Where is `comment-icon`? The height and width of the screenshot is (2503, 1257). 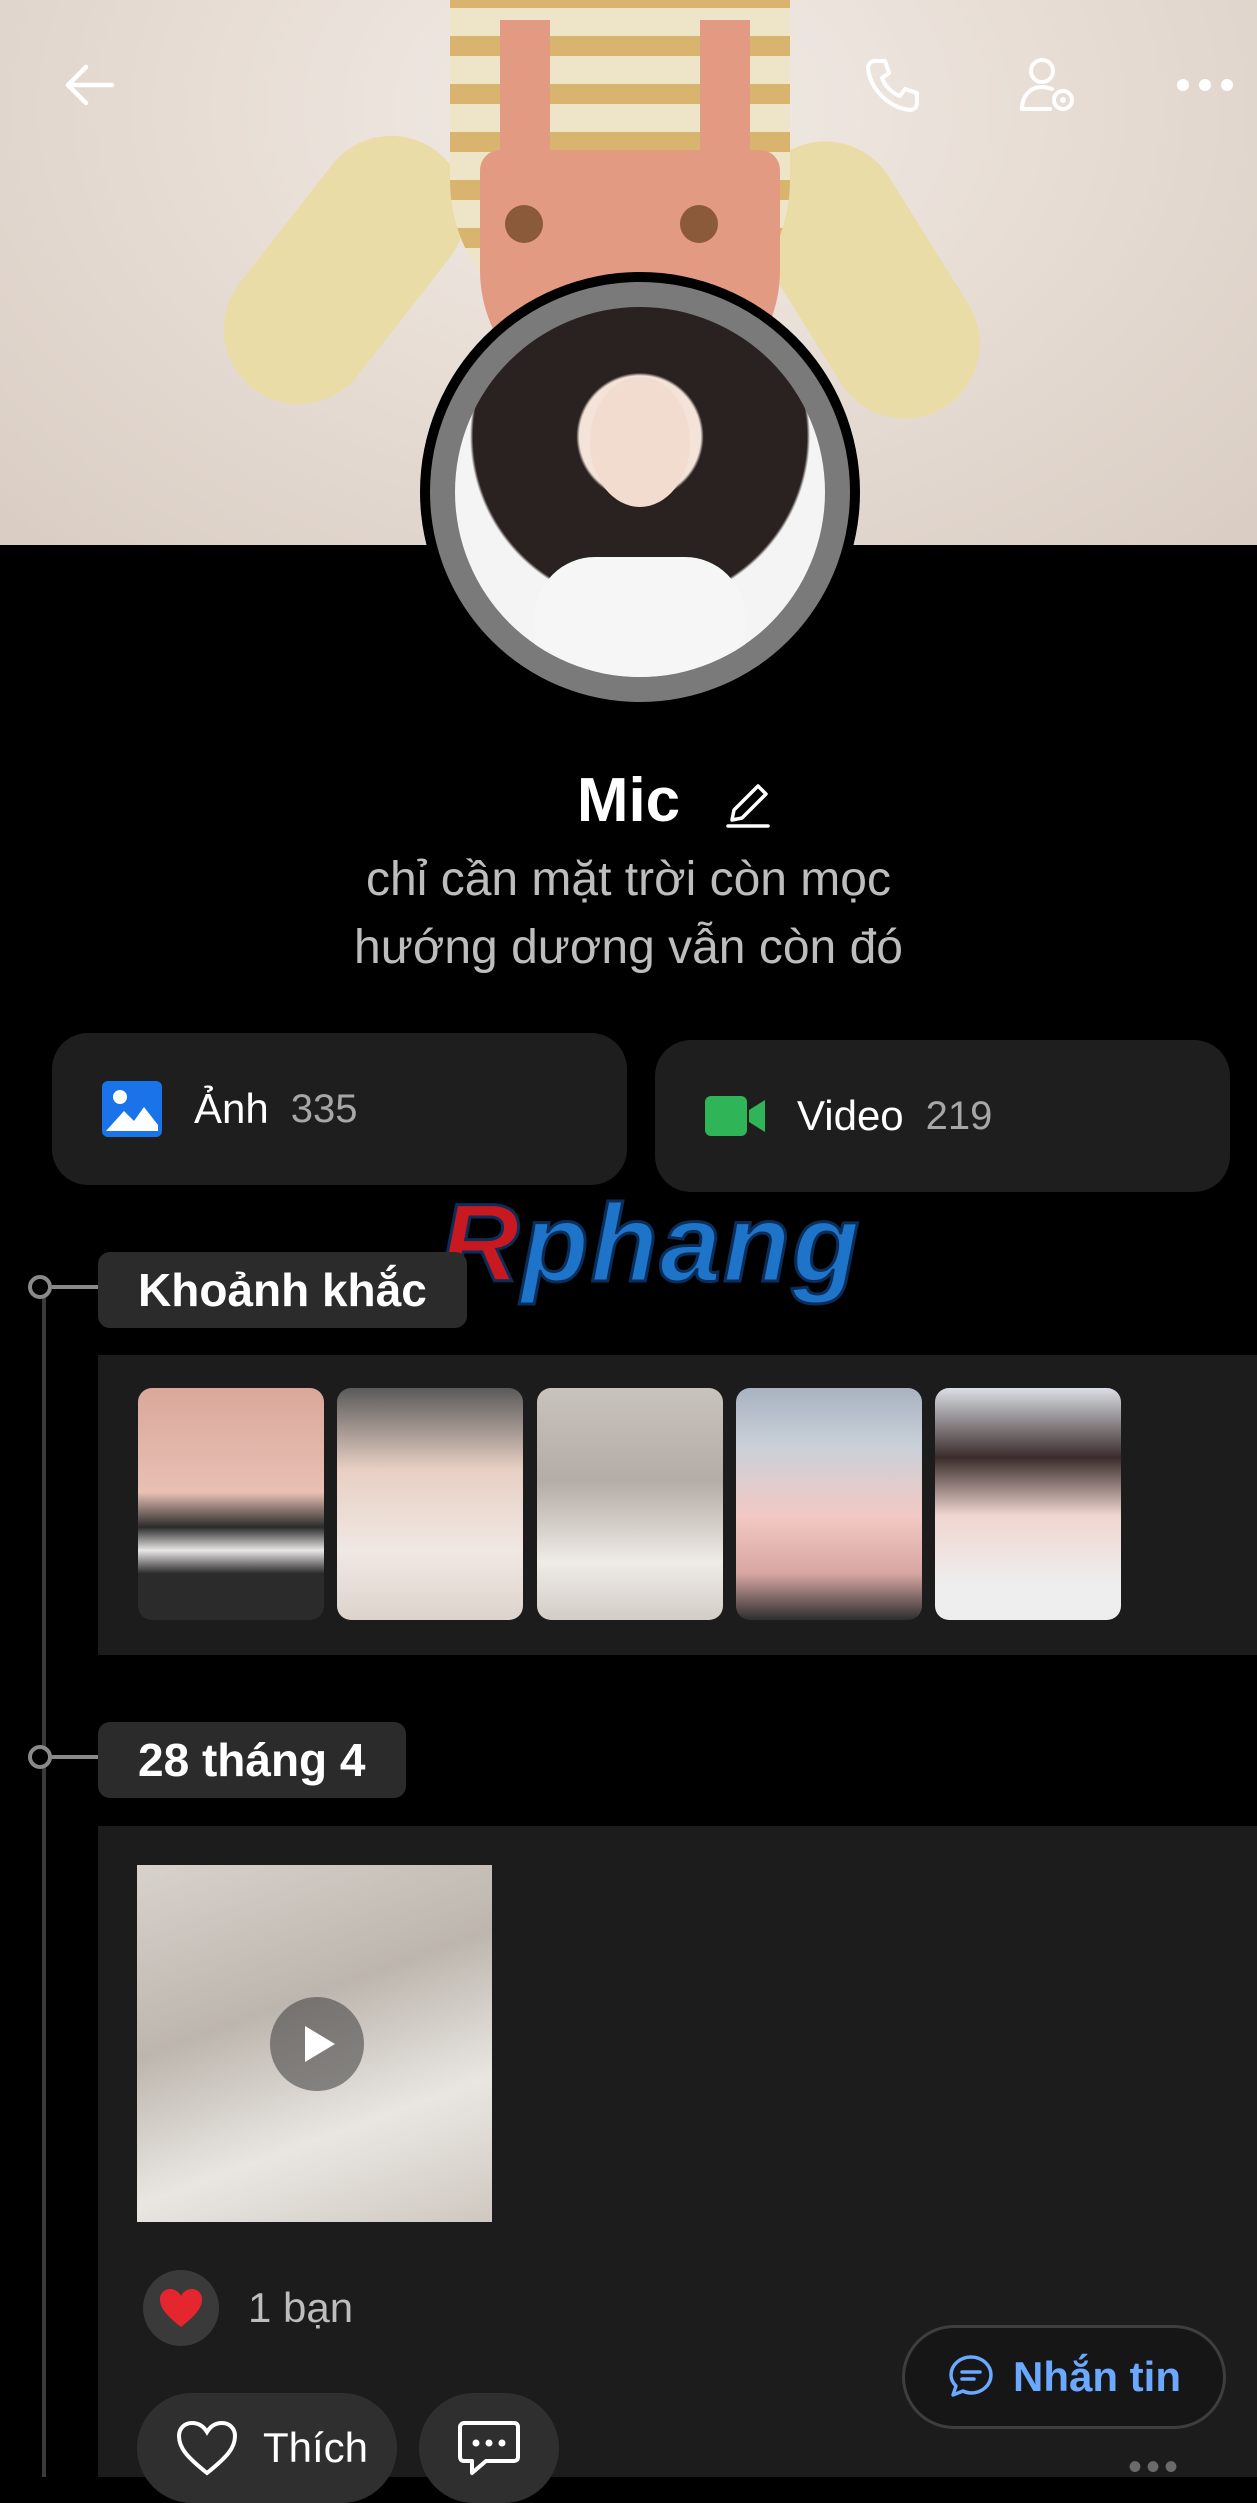
comment-icon is located at coordinates (489, 2448).